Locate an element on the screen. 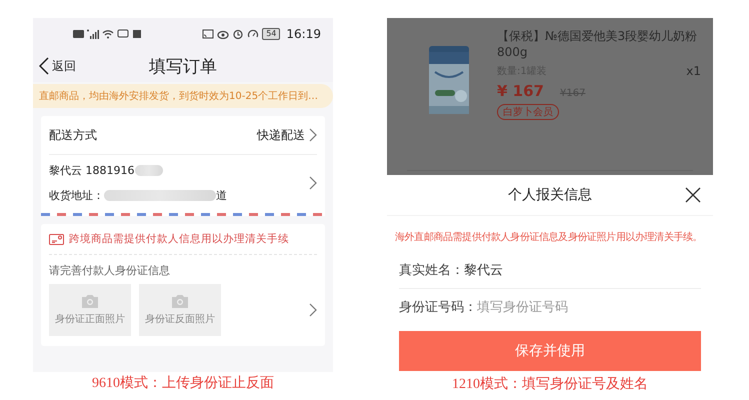 Image resolution: width=749 pixels, height=400 pixels. chevron-left-icon is located at coordinates (44, 66).